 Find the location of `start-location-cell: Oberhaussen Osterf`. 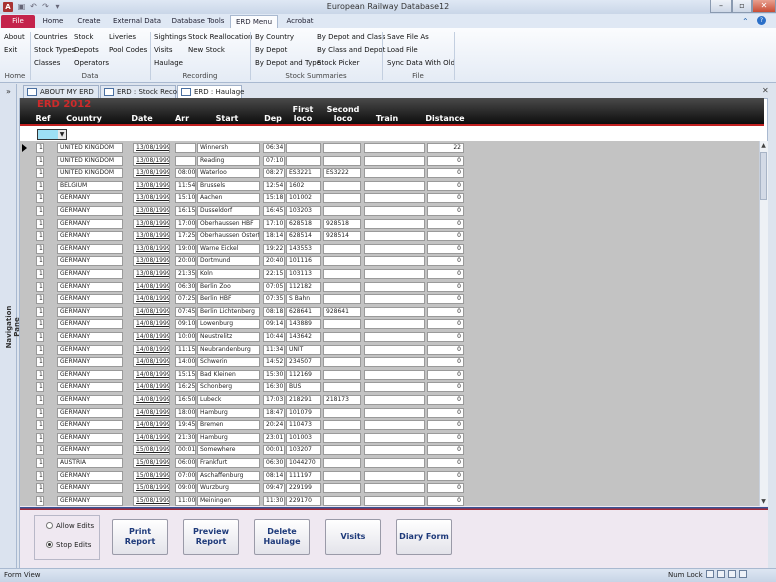

start-location-cell: Oberhaussen Osterf is located at coordinates (228, 236).